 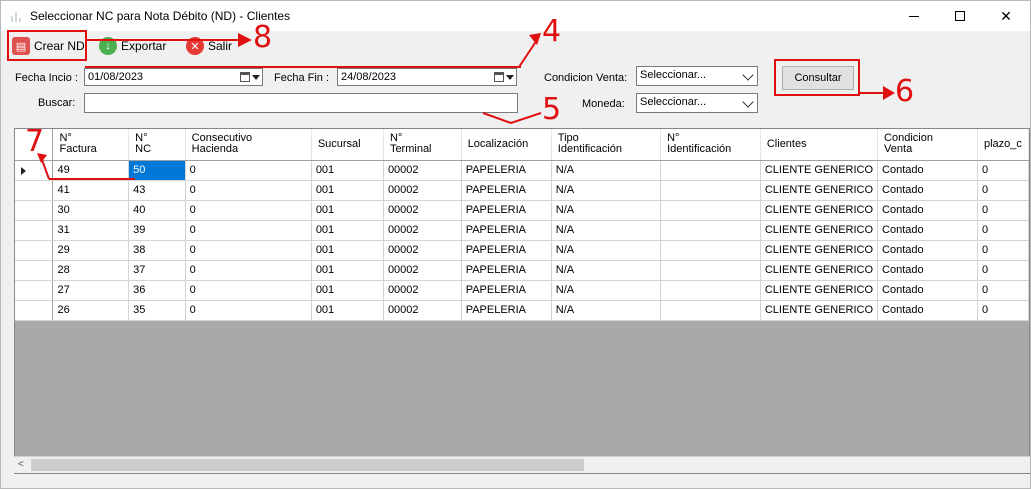 What do you see at coordinates (301, 103) in the screenshot?
I see `buscar-input` at bounding box center [301, 103].